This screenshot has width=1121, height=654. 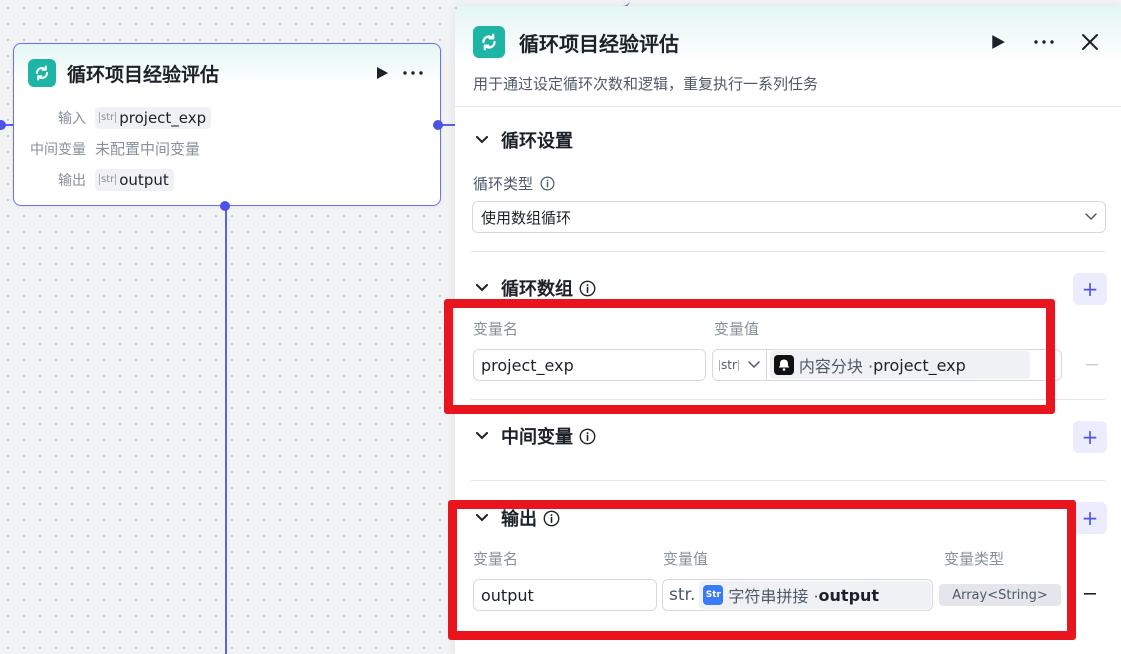 What do you see at coordinates (526, 217) in the screenshot?
I see `loop-type-value: 使用数组循环` at bounding box center [526, 217].